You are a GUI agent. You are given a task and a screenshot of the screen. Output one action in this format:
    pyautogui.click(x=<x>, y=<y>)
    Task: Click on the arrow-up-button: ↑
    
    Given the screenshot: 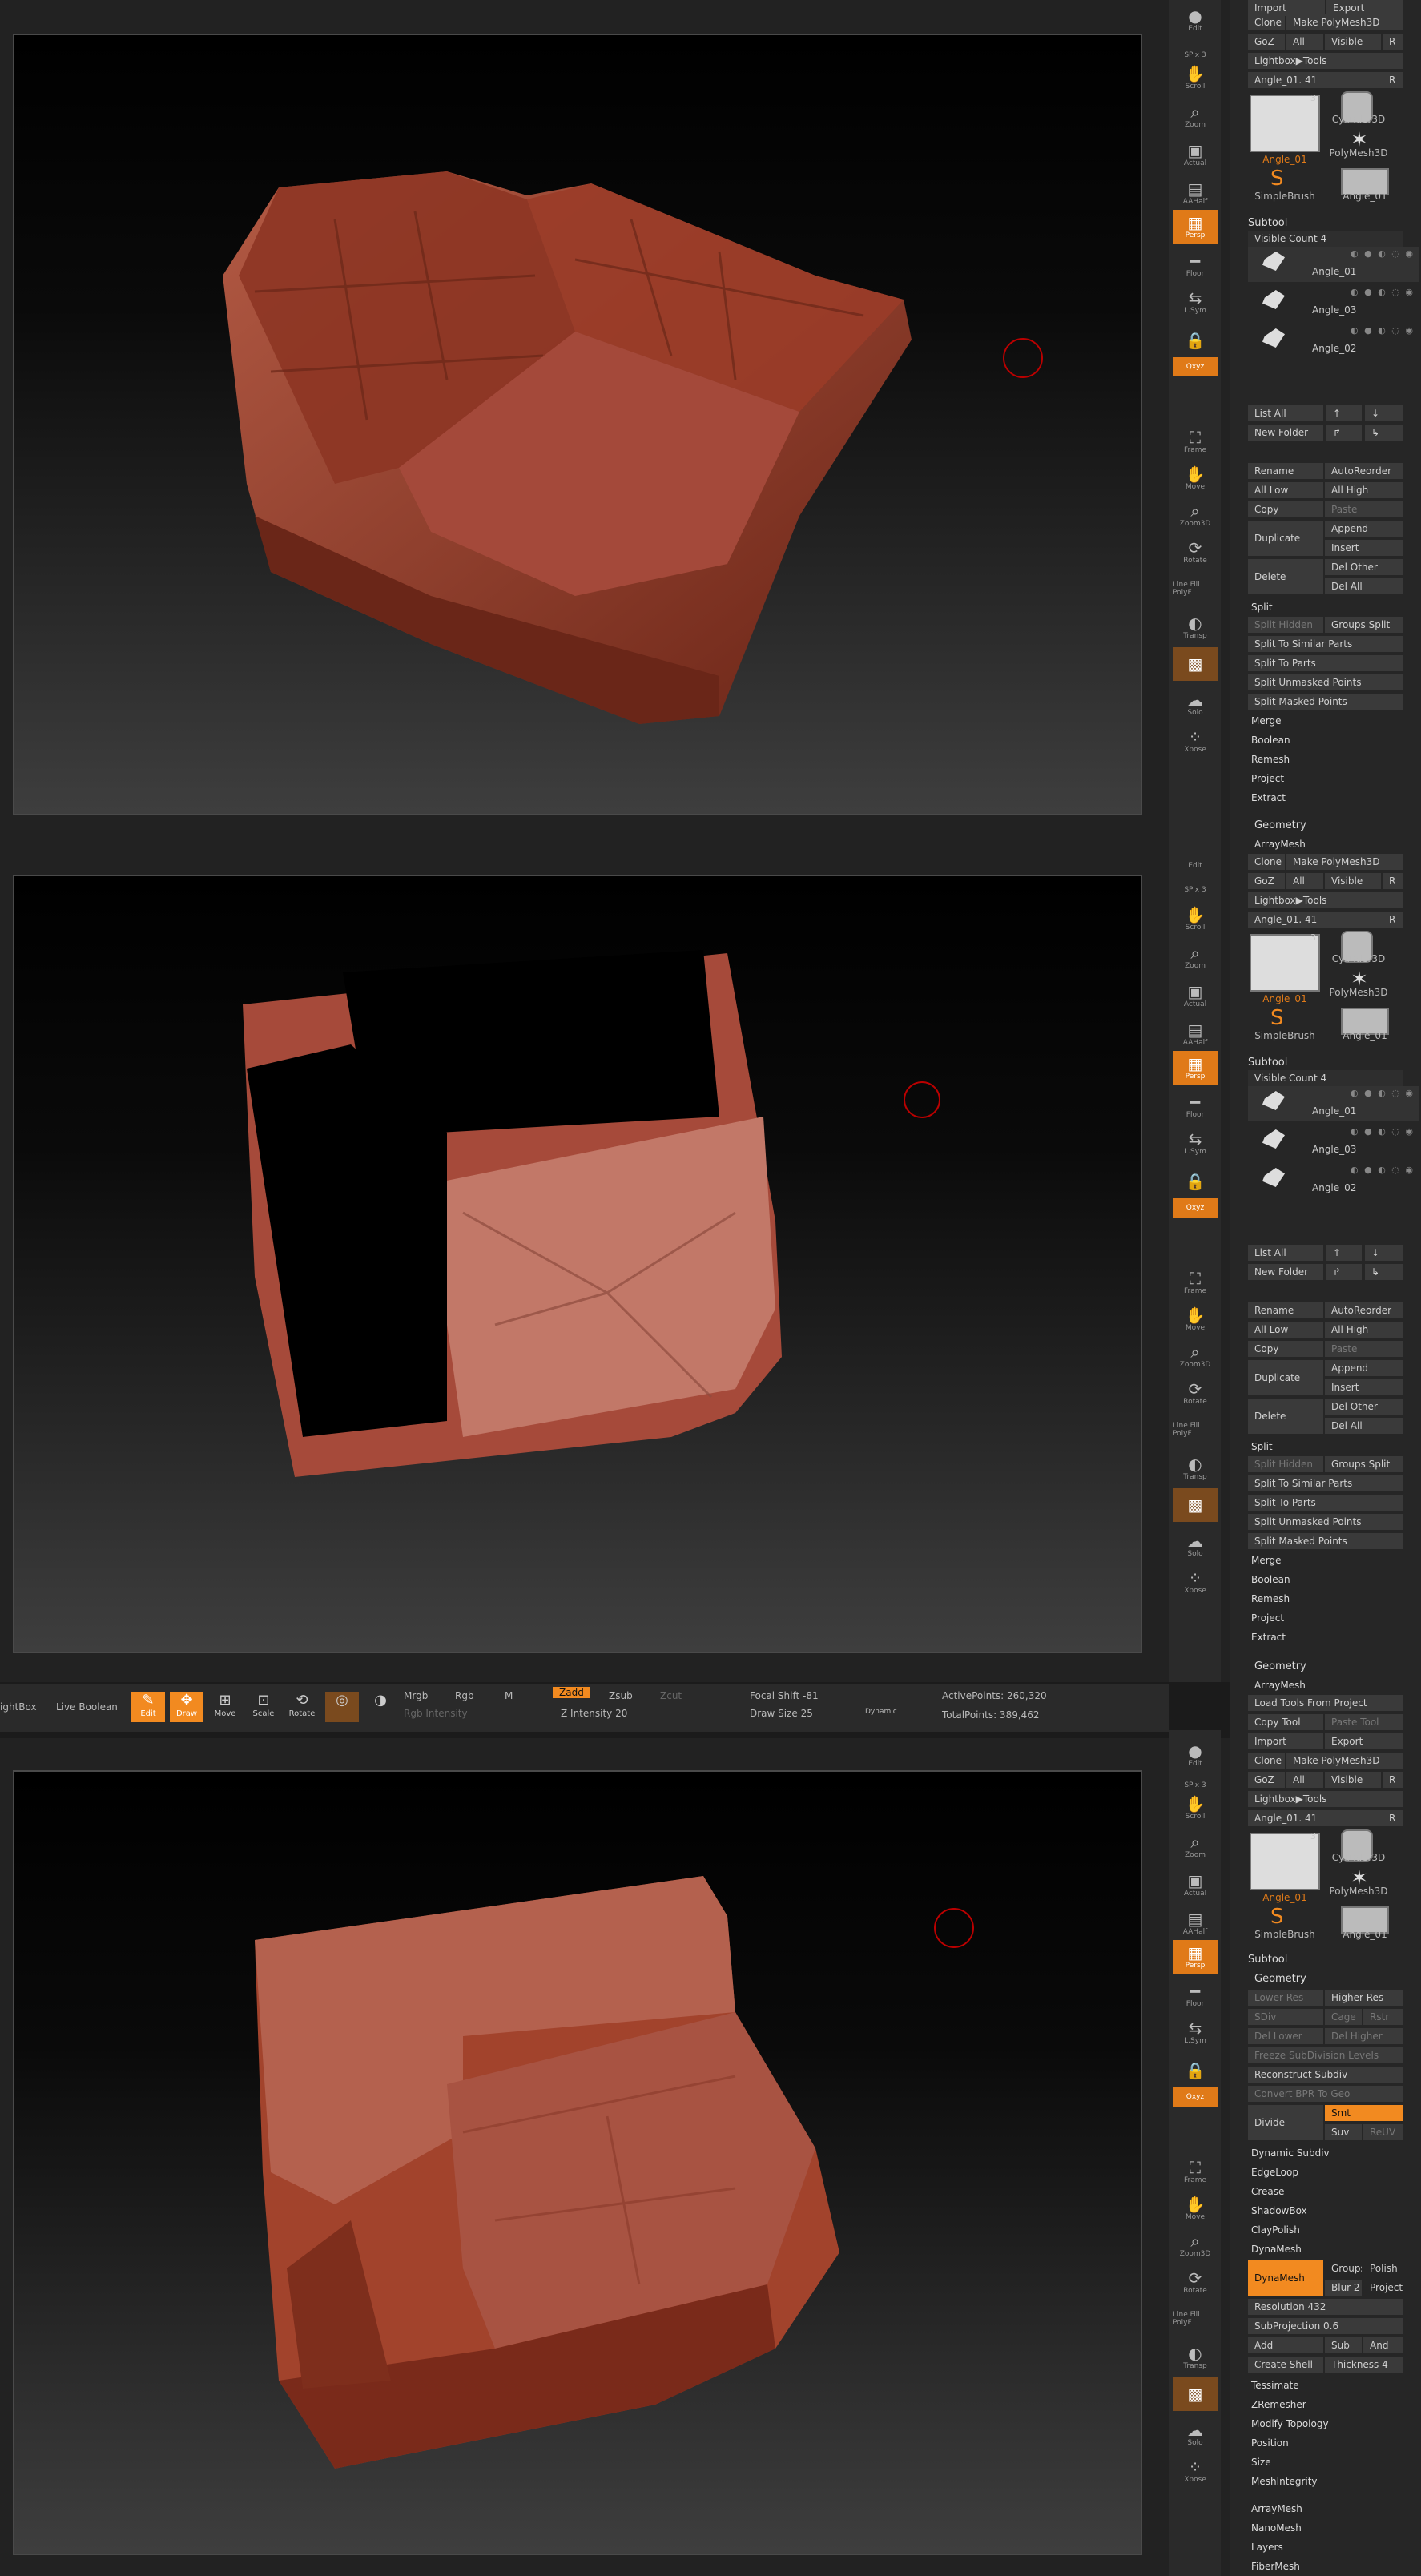 What is the action you would take?
    pyautogui.click(x=1344, y=413)
    